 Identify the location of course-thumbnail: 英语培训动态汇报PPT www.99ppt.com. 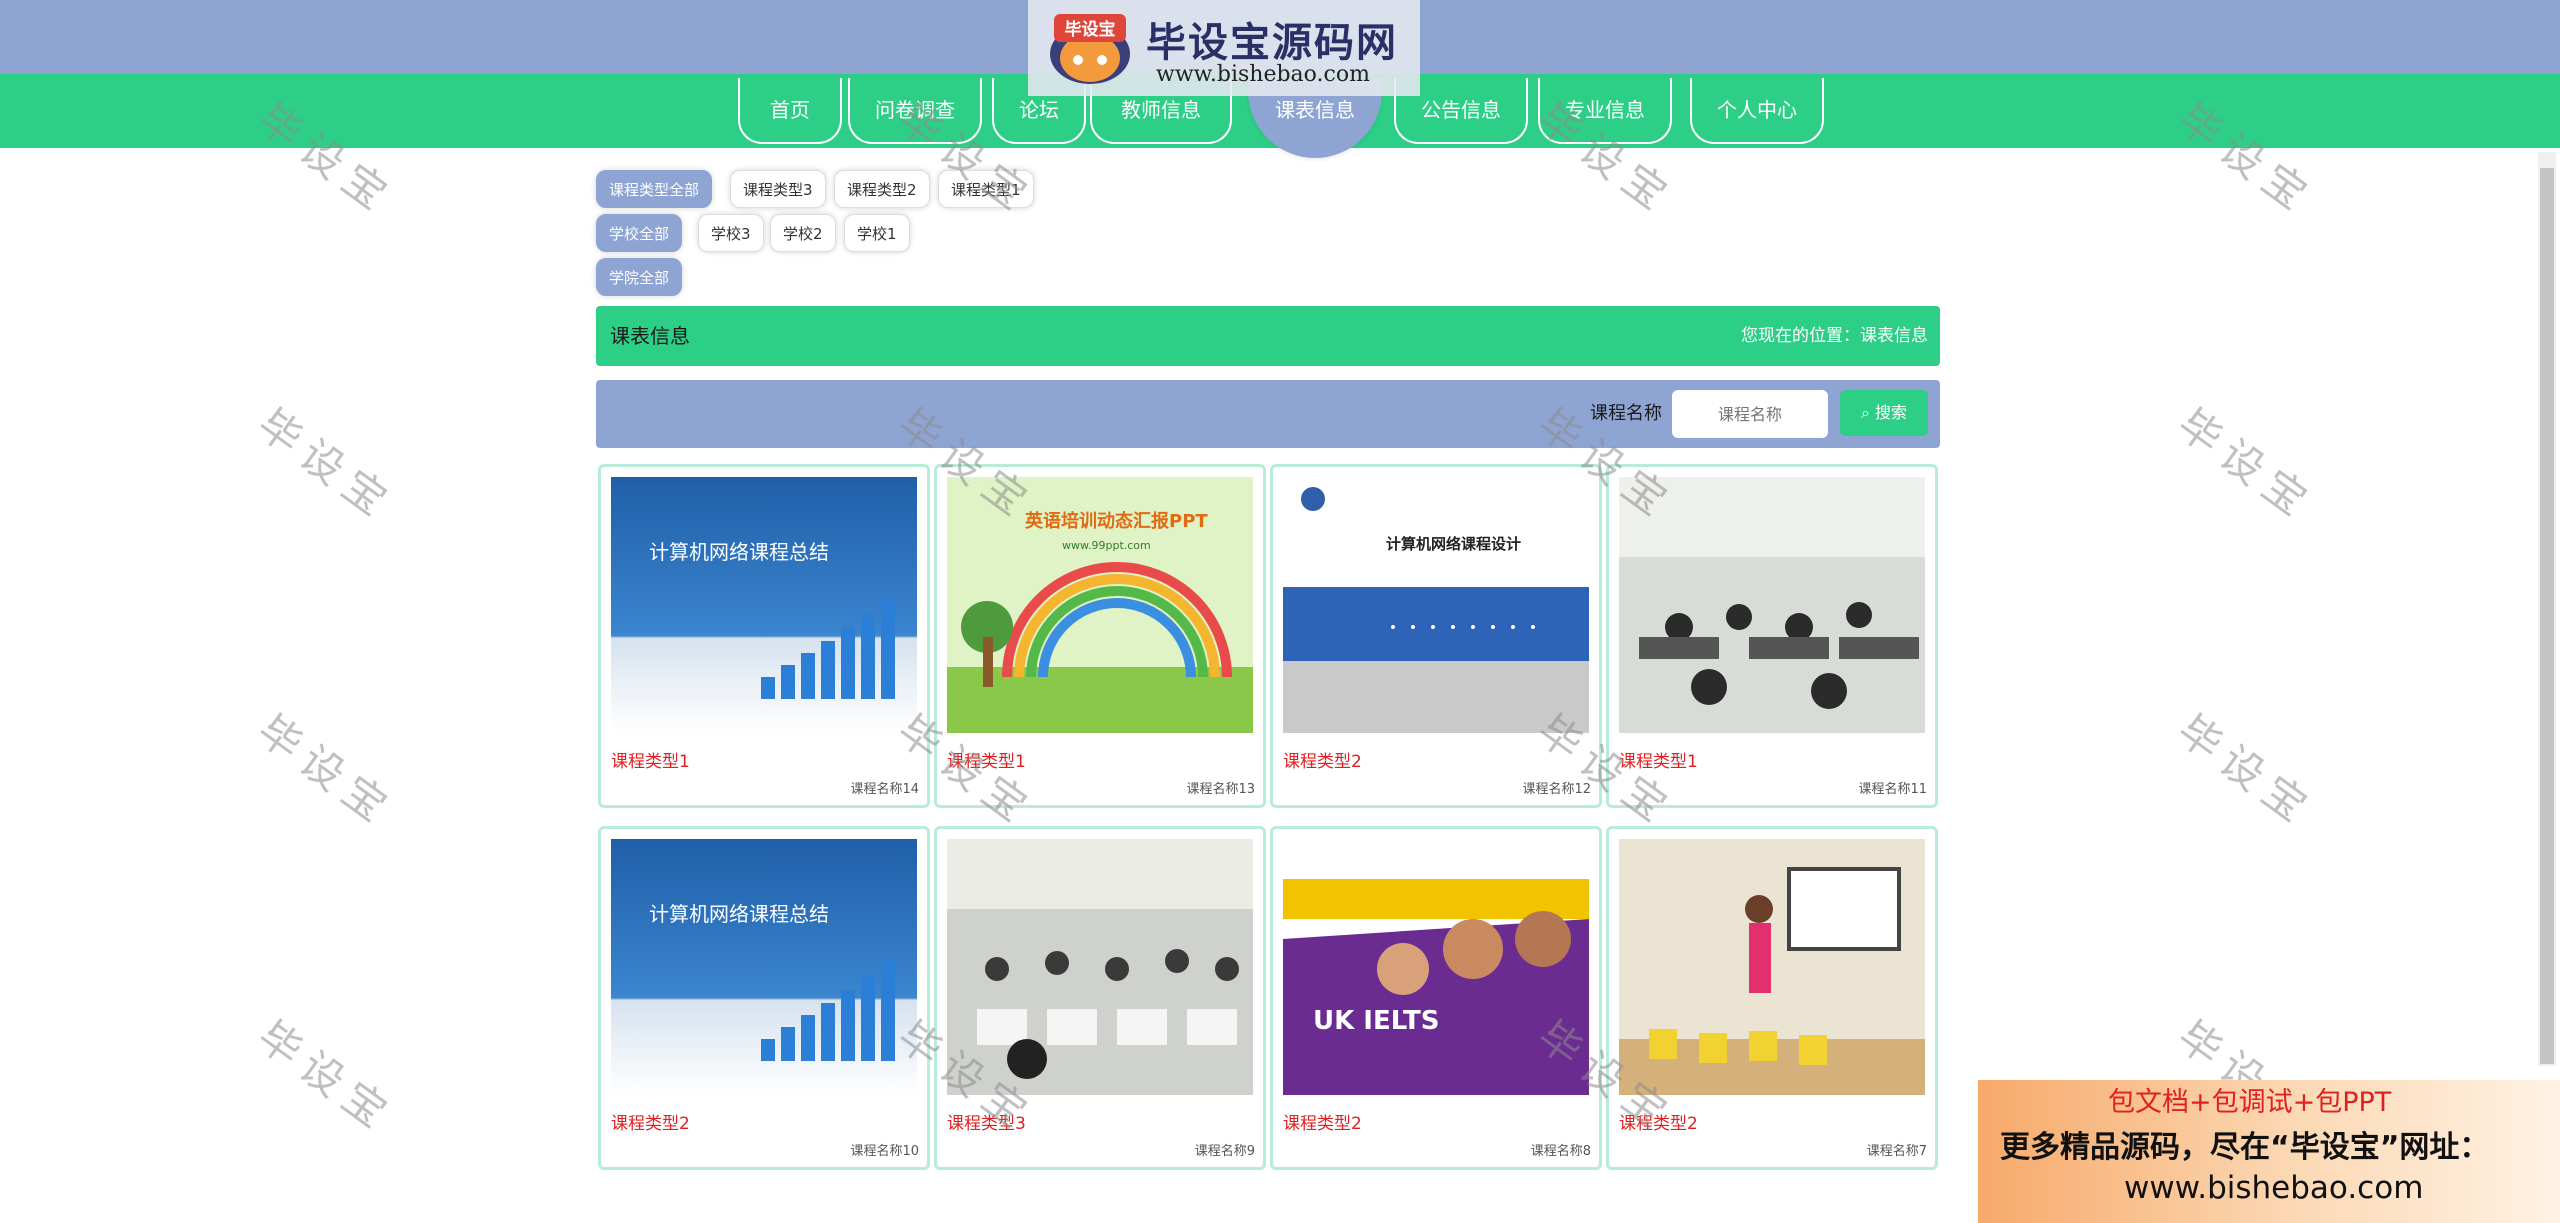
(1100, 605).